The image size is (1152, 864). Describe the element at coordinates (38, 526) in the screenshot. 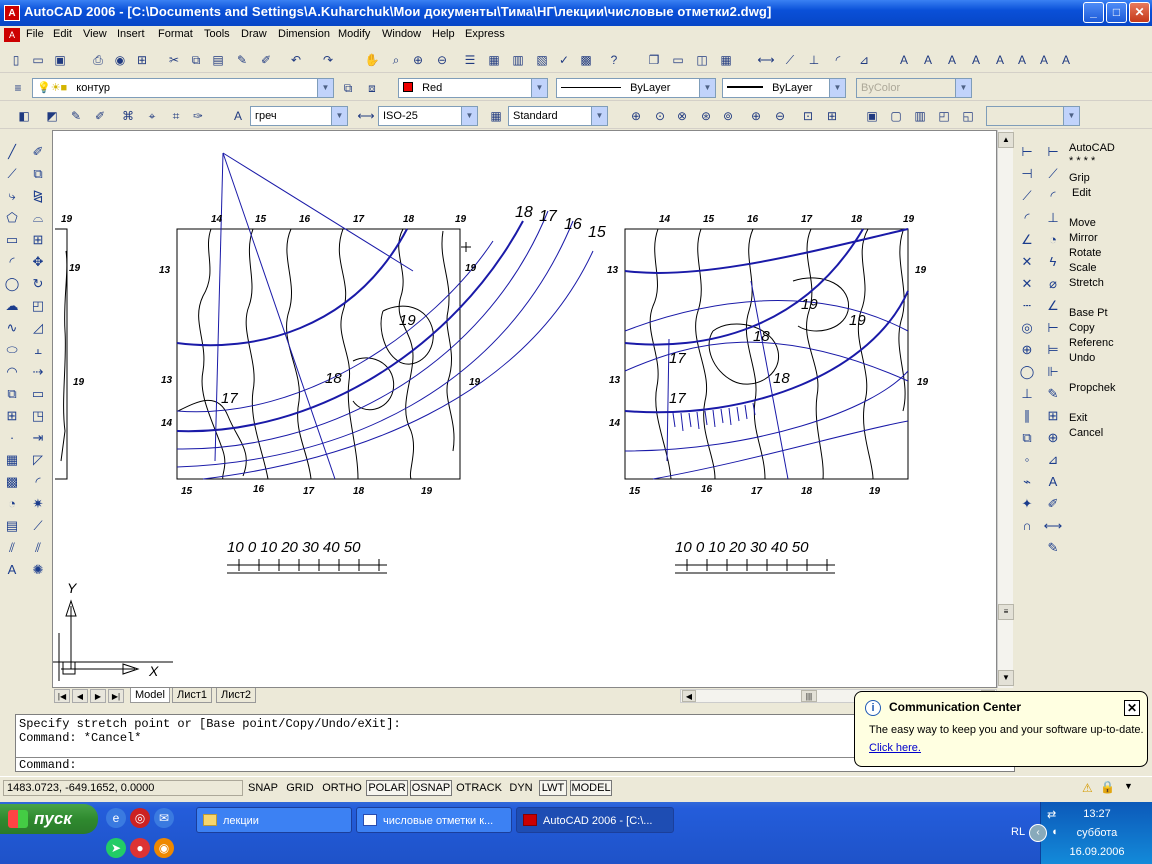

I see `dim-linear-left-icon: ⟋` at that location.